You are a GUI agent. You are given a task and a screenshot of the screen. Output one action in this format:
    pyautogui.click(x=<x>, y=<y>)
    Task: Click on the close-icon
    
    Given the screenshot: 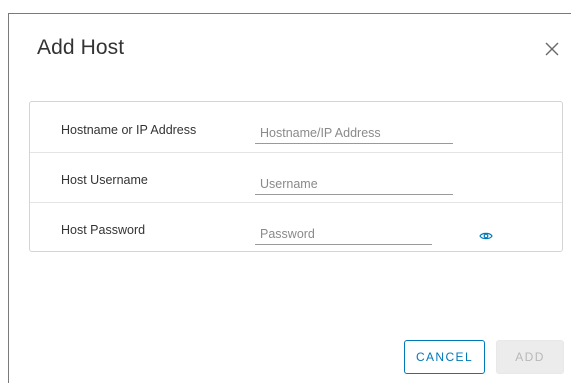 What is the action you would take?
    pyautogui.click(x=552, y=49)
    